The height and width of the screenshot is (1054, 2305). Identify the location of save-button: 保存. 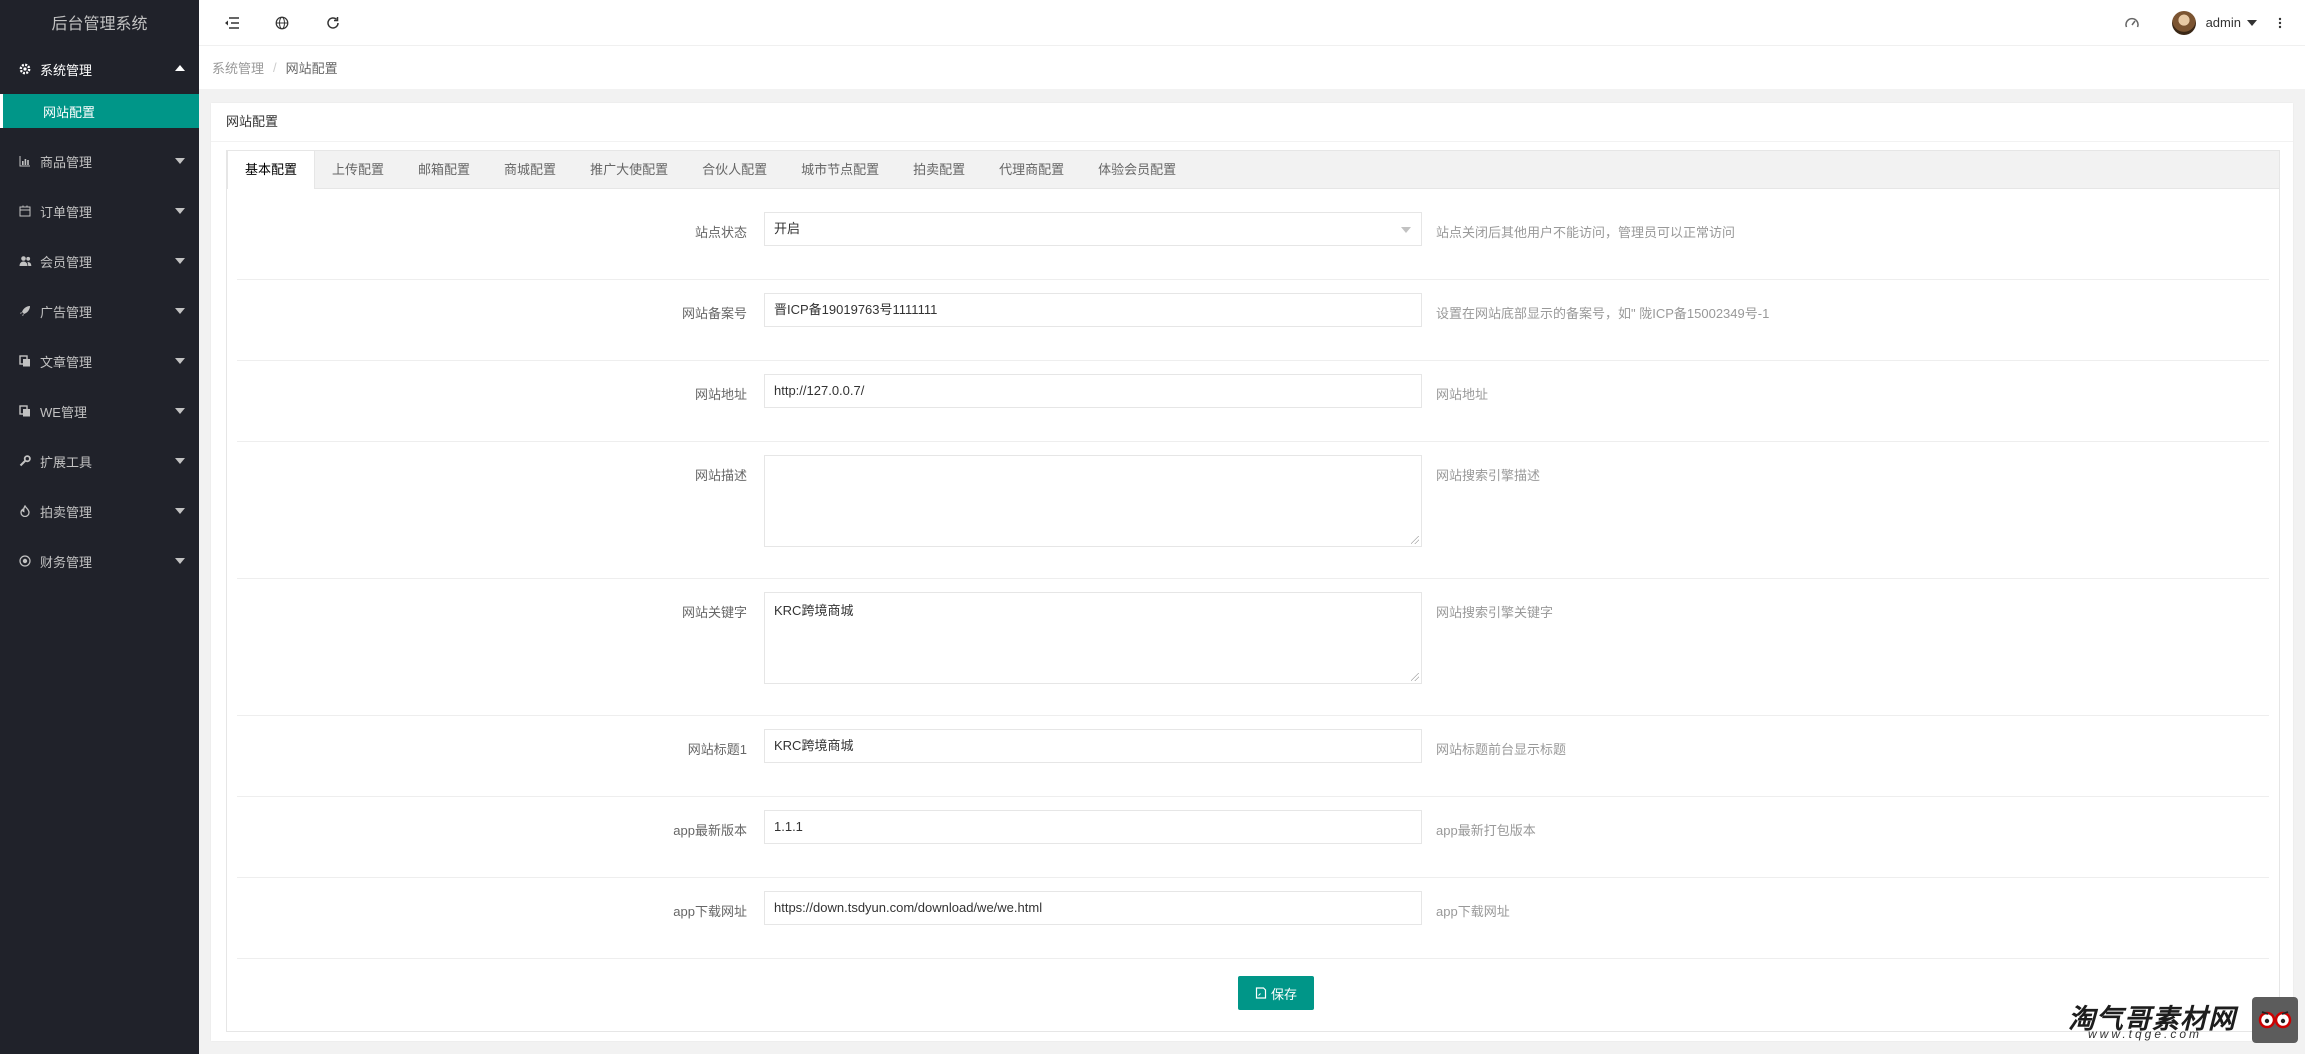
(1276, 993).